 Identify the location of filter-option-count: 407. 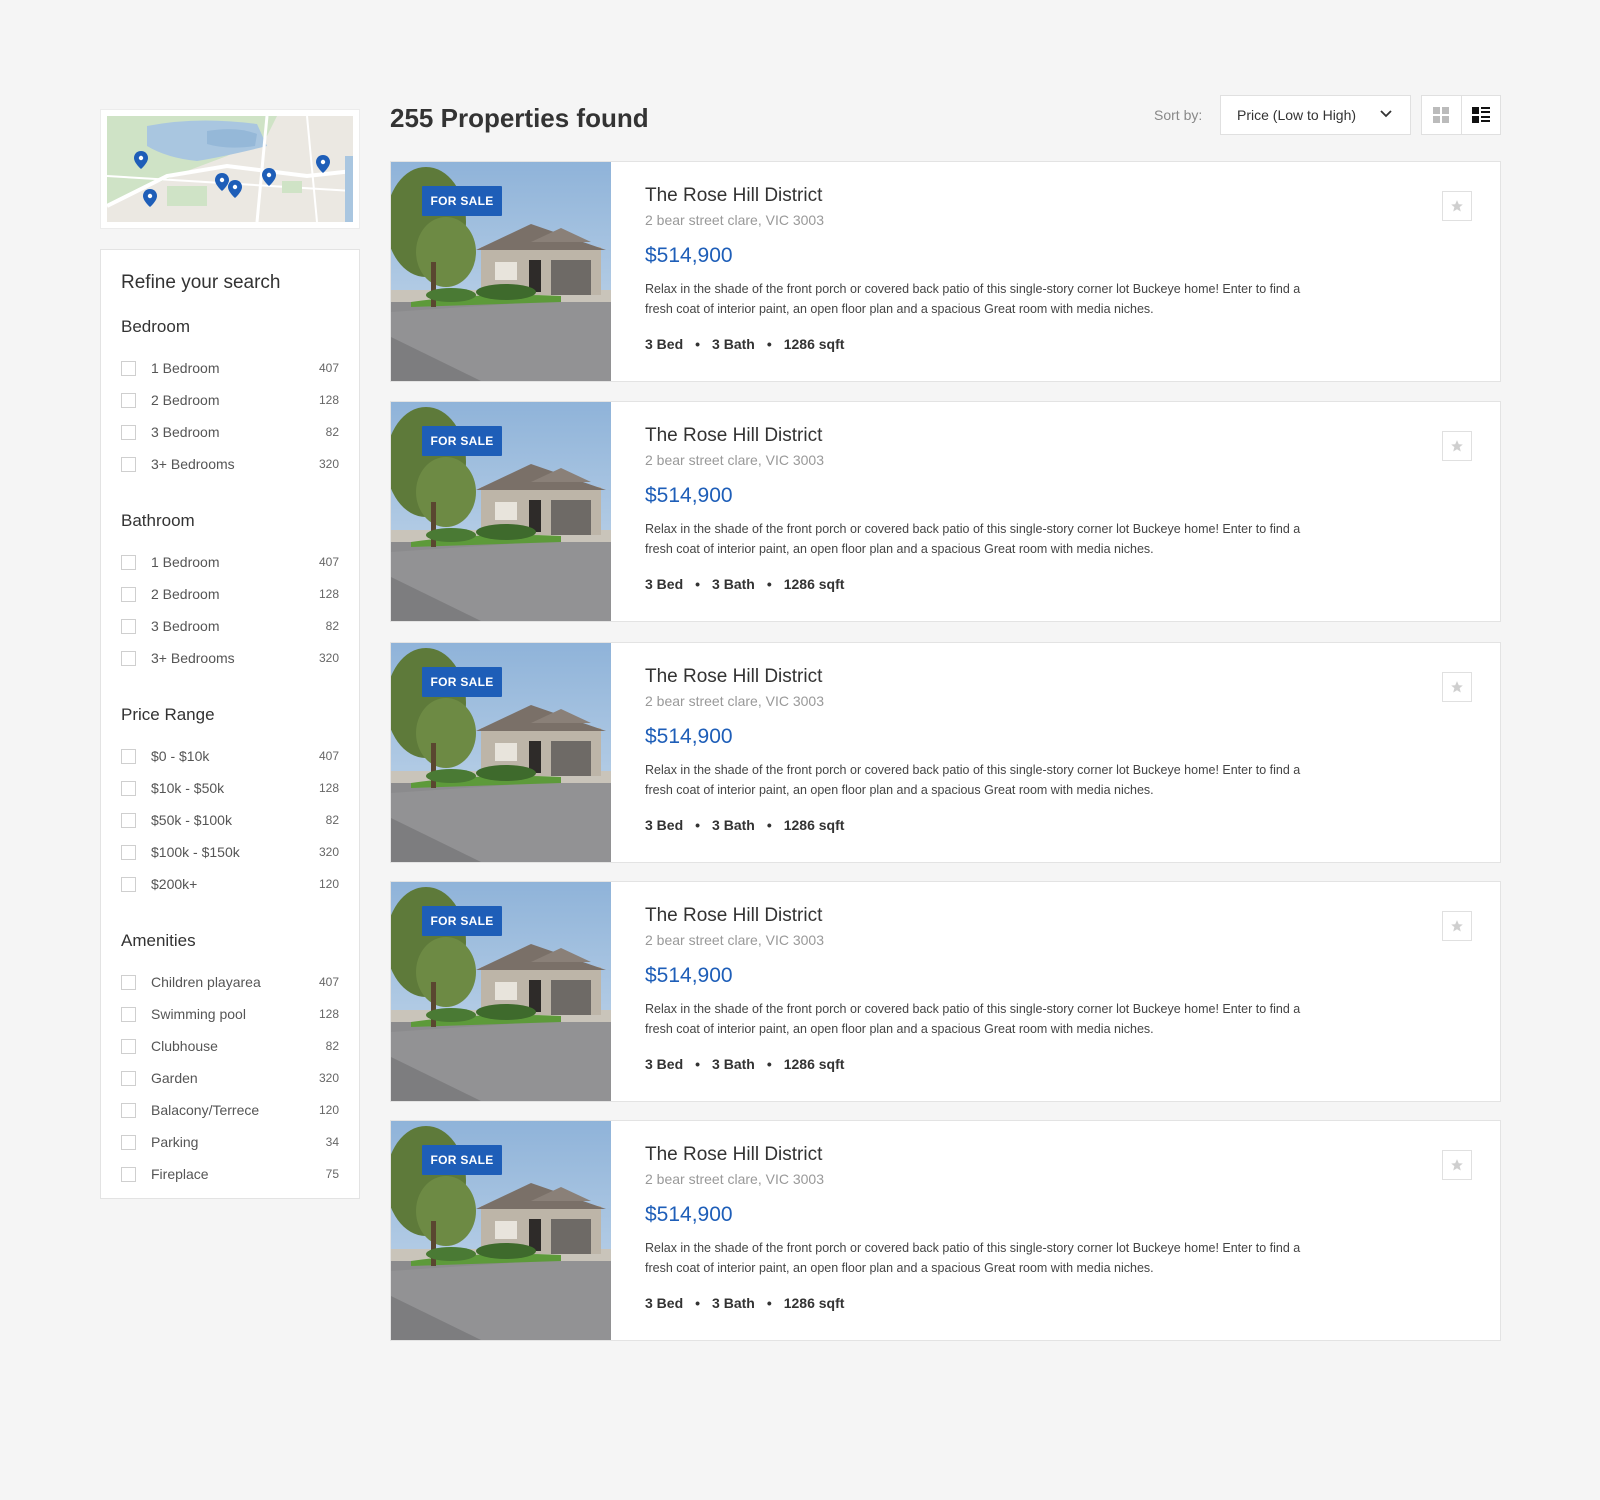
(328, 368).